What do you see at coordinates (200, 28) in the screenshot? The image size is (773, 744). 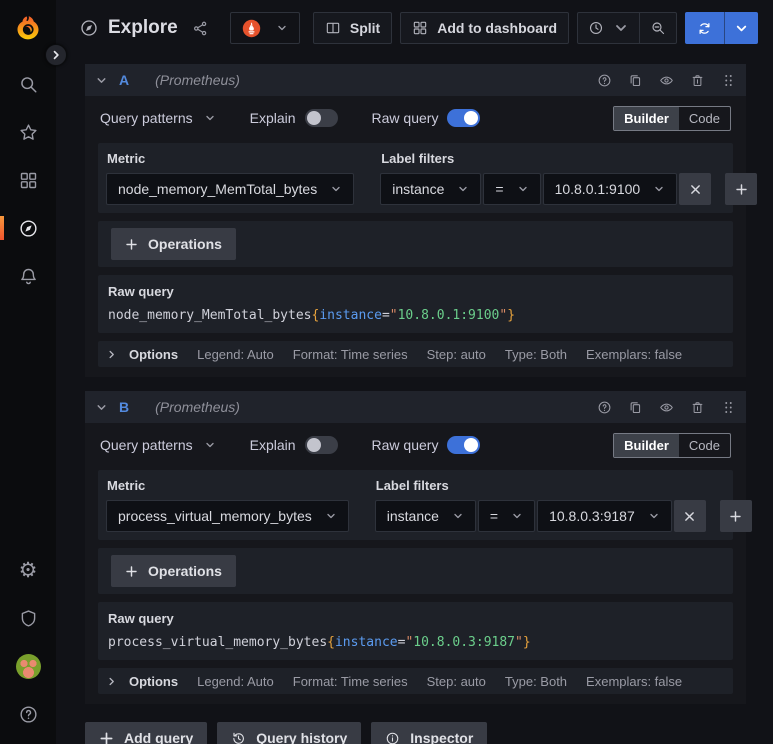 I see `share-icon` at bounding box center [200, 28].